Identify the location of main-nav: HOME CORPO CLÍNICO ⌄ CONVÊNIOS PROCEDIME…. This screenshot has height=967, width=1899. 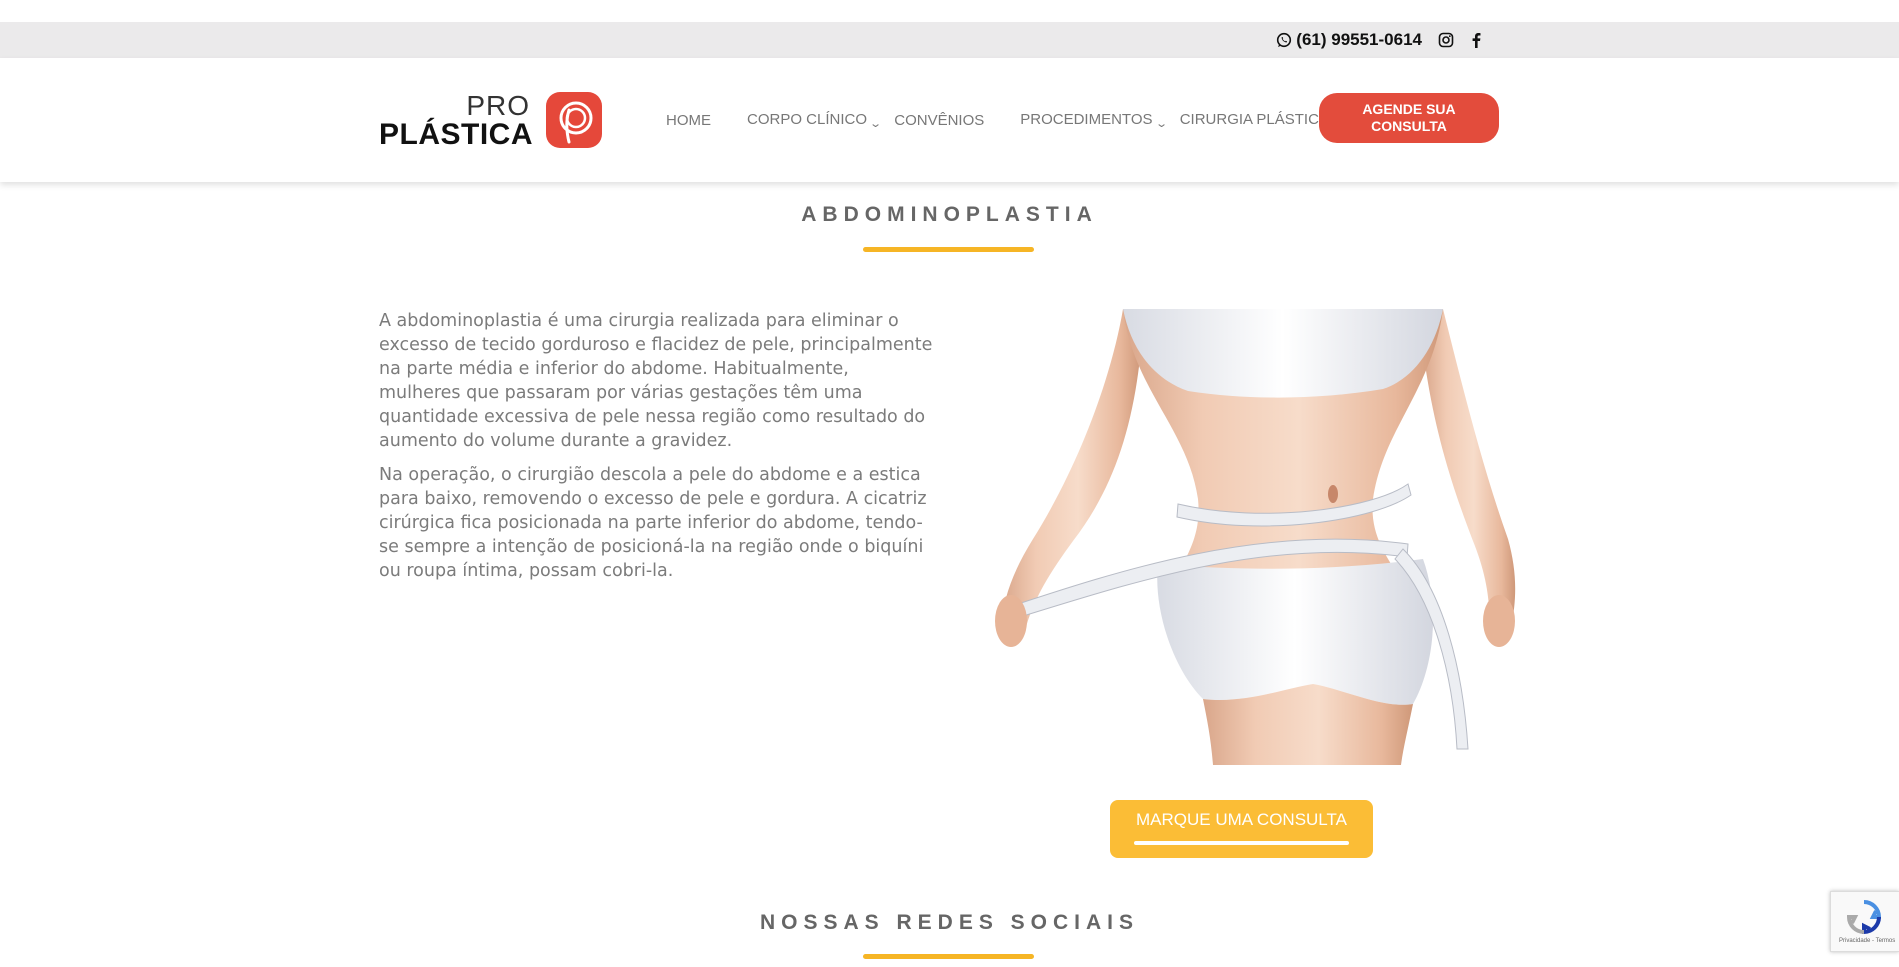
(996, 120).